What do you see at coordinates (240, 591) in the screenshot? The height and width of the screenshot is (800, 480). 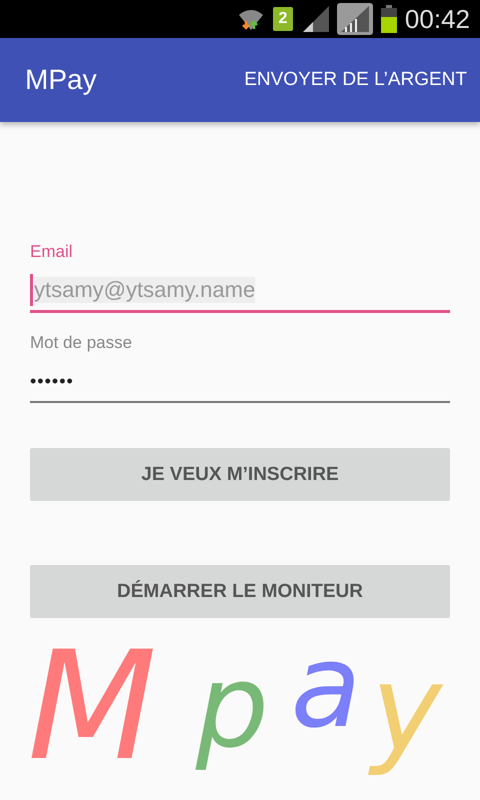 I see `start-monitor-button: DÉMARRER LE MONITEUR` at bounding box center [240, 591].